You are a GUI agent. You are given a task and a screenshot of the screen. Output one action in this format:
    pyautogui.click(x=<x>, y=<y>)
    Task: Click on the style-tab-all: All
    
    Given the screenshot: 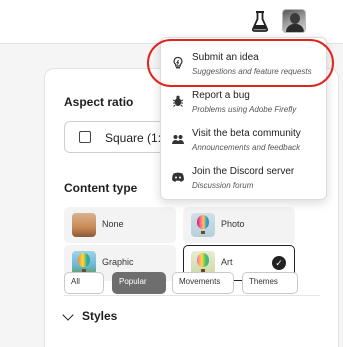 What is the action you would take?
    pyautogui.click(x=84, y=283)
    